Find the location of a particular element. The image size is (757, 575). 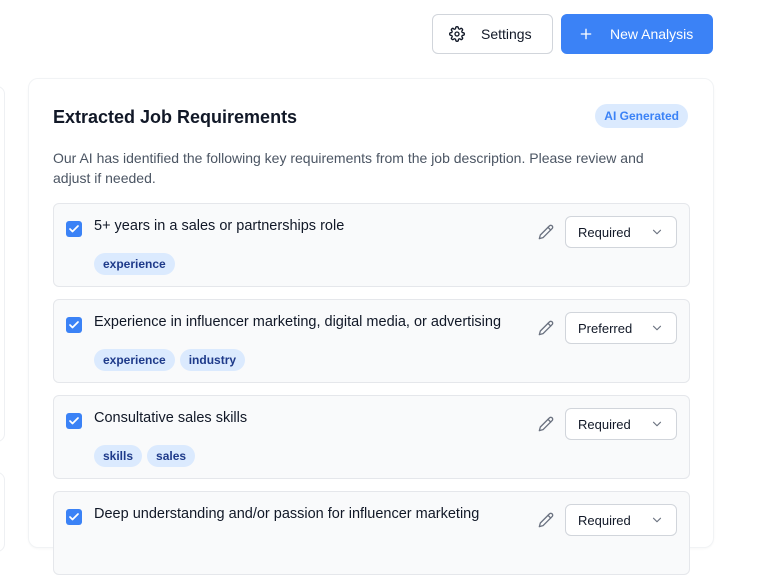

priority-select: Preferred is located at coordinates (621, 328).